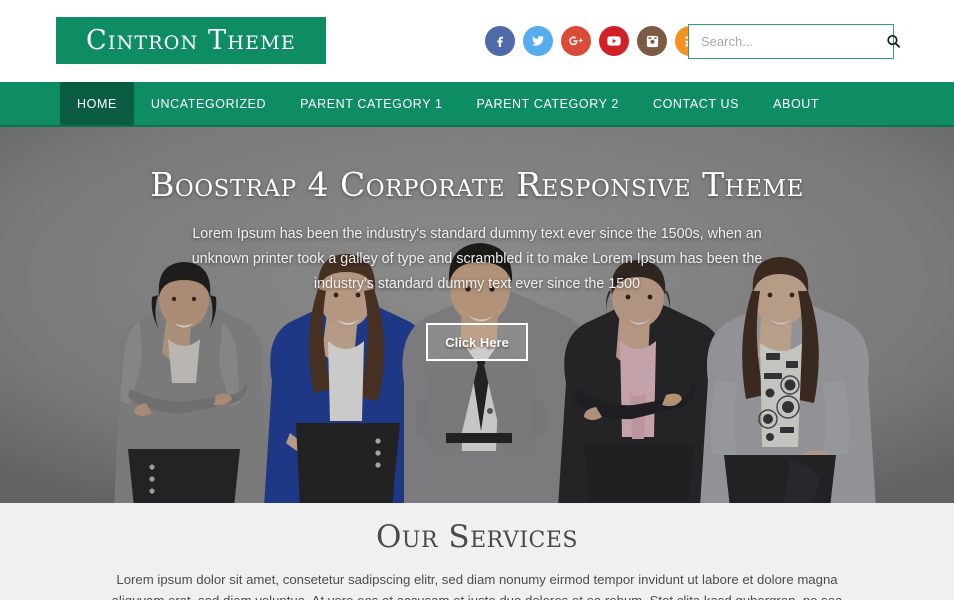 This screenshot has height=600, width=954. Describe the element at coordinates (538, 41) in the screenshot. I see `twitter-icon` at that location.